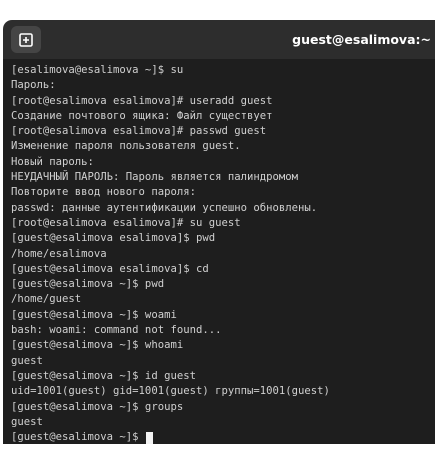  I want to click on terminal-line: [guest@esalimova ~]$ whoami, so click(97, 345).